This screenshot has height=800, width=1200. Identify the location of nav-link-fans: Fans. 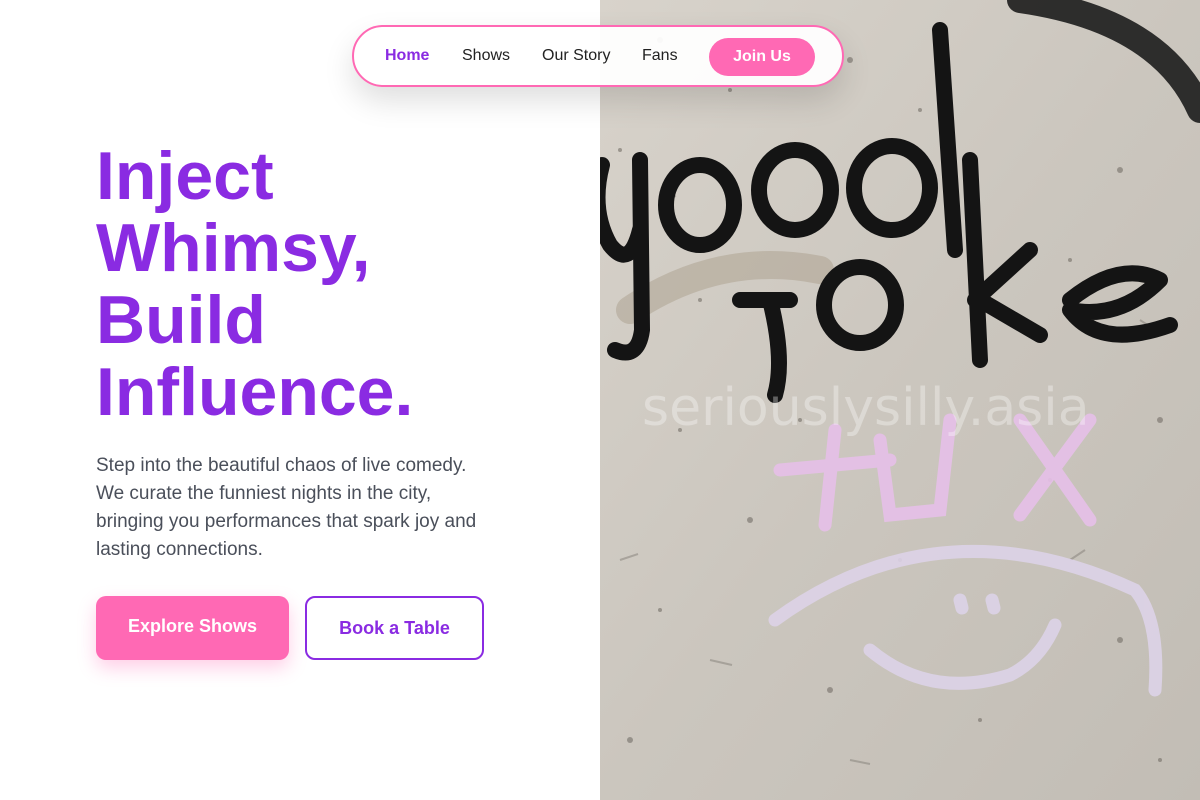
(660, 56).